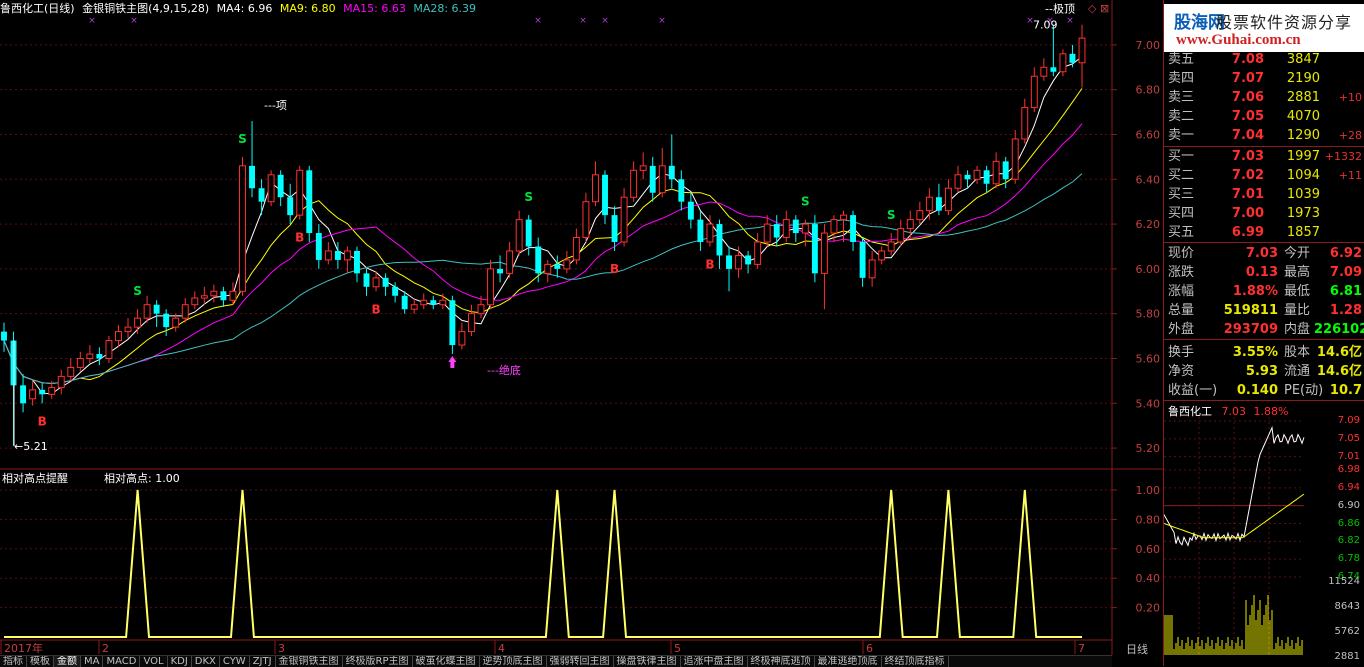  Describe the element at coordinates (1255, 291) in the screenshot. I see `stat-value: 1.88%` at that location.